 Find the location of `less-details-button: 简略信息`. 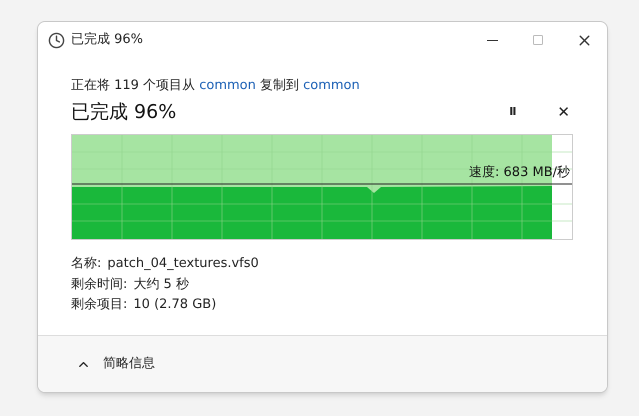

less-details-button: 简略信息 is located at coordinates (115, 364).